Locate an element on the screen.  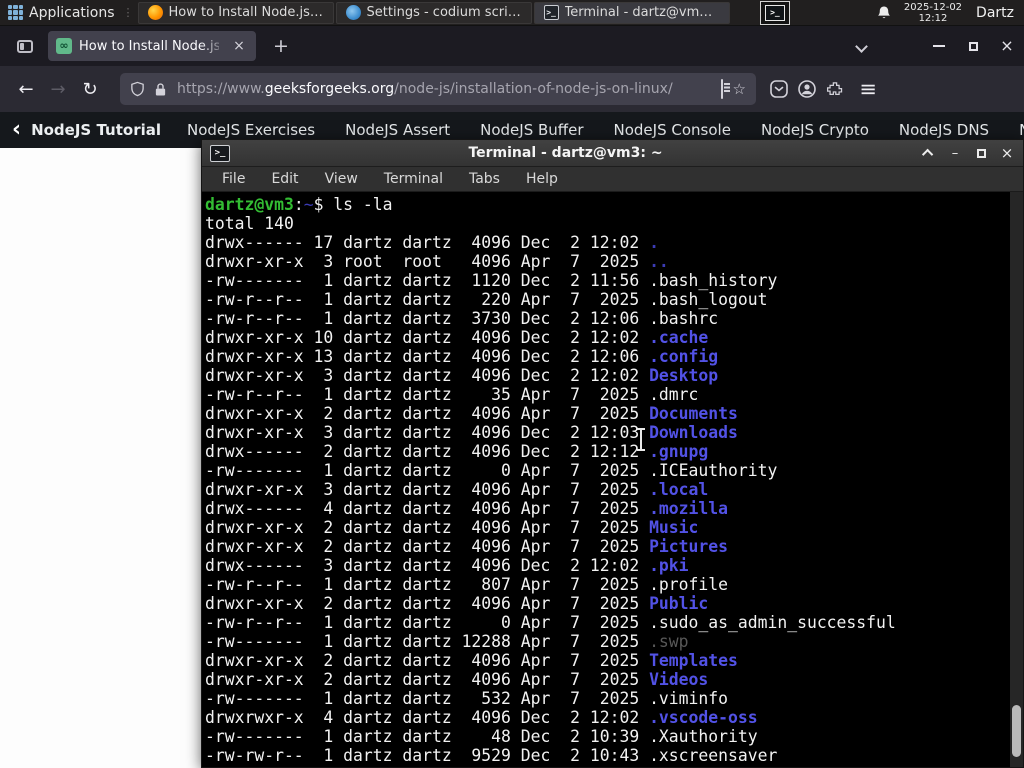
tab-title: How to Install Node.js on is located at coordinates (149, 46).